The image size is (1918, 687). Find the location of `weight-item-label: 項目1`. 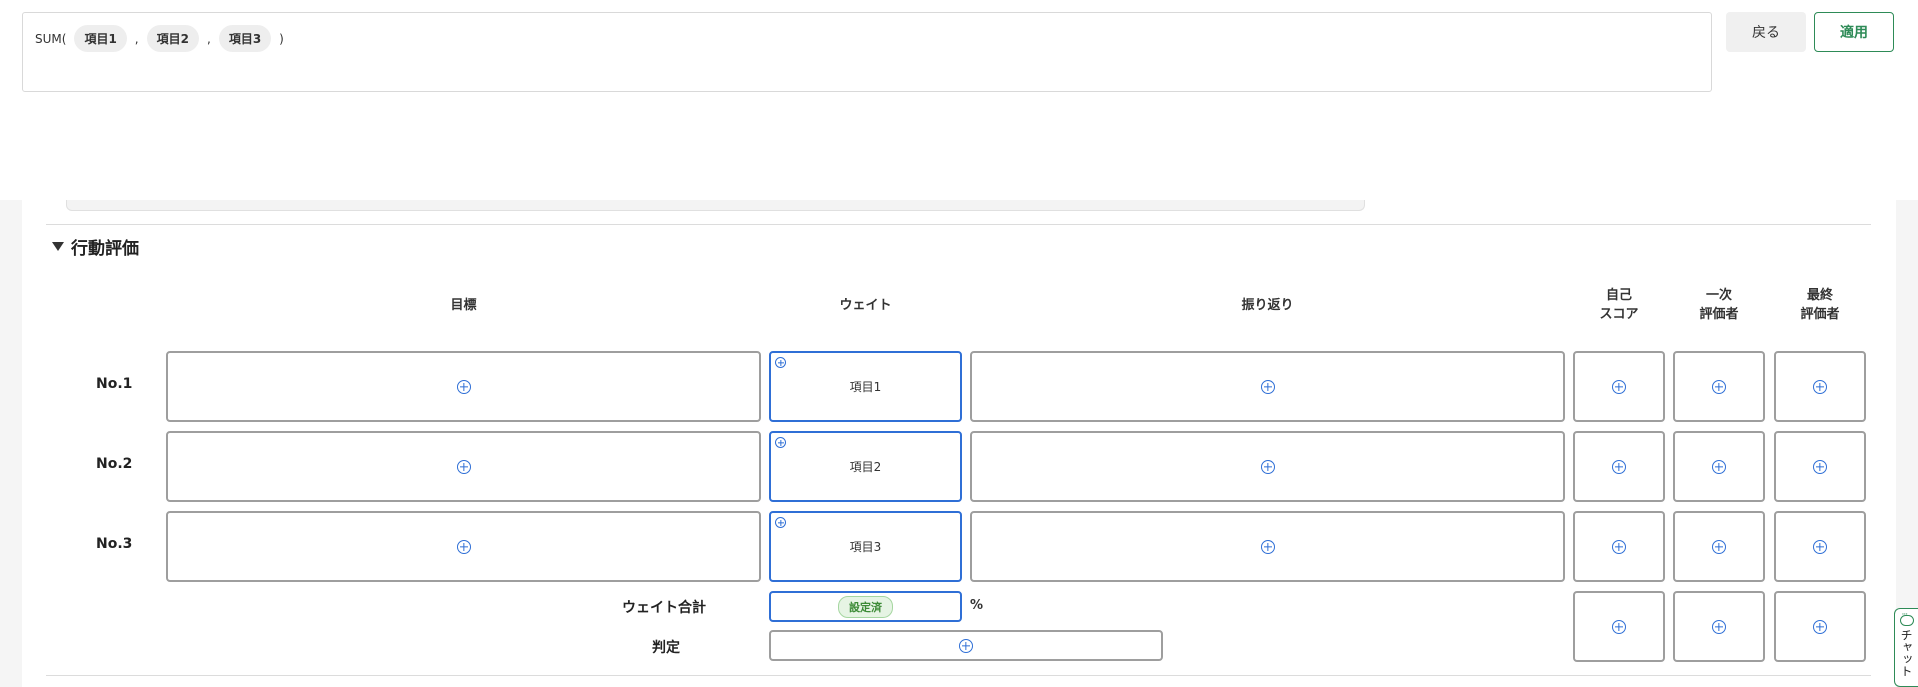

weight-item-label: 項目1 is located at coordinates (865, 387).